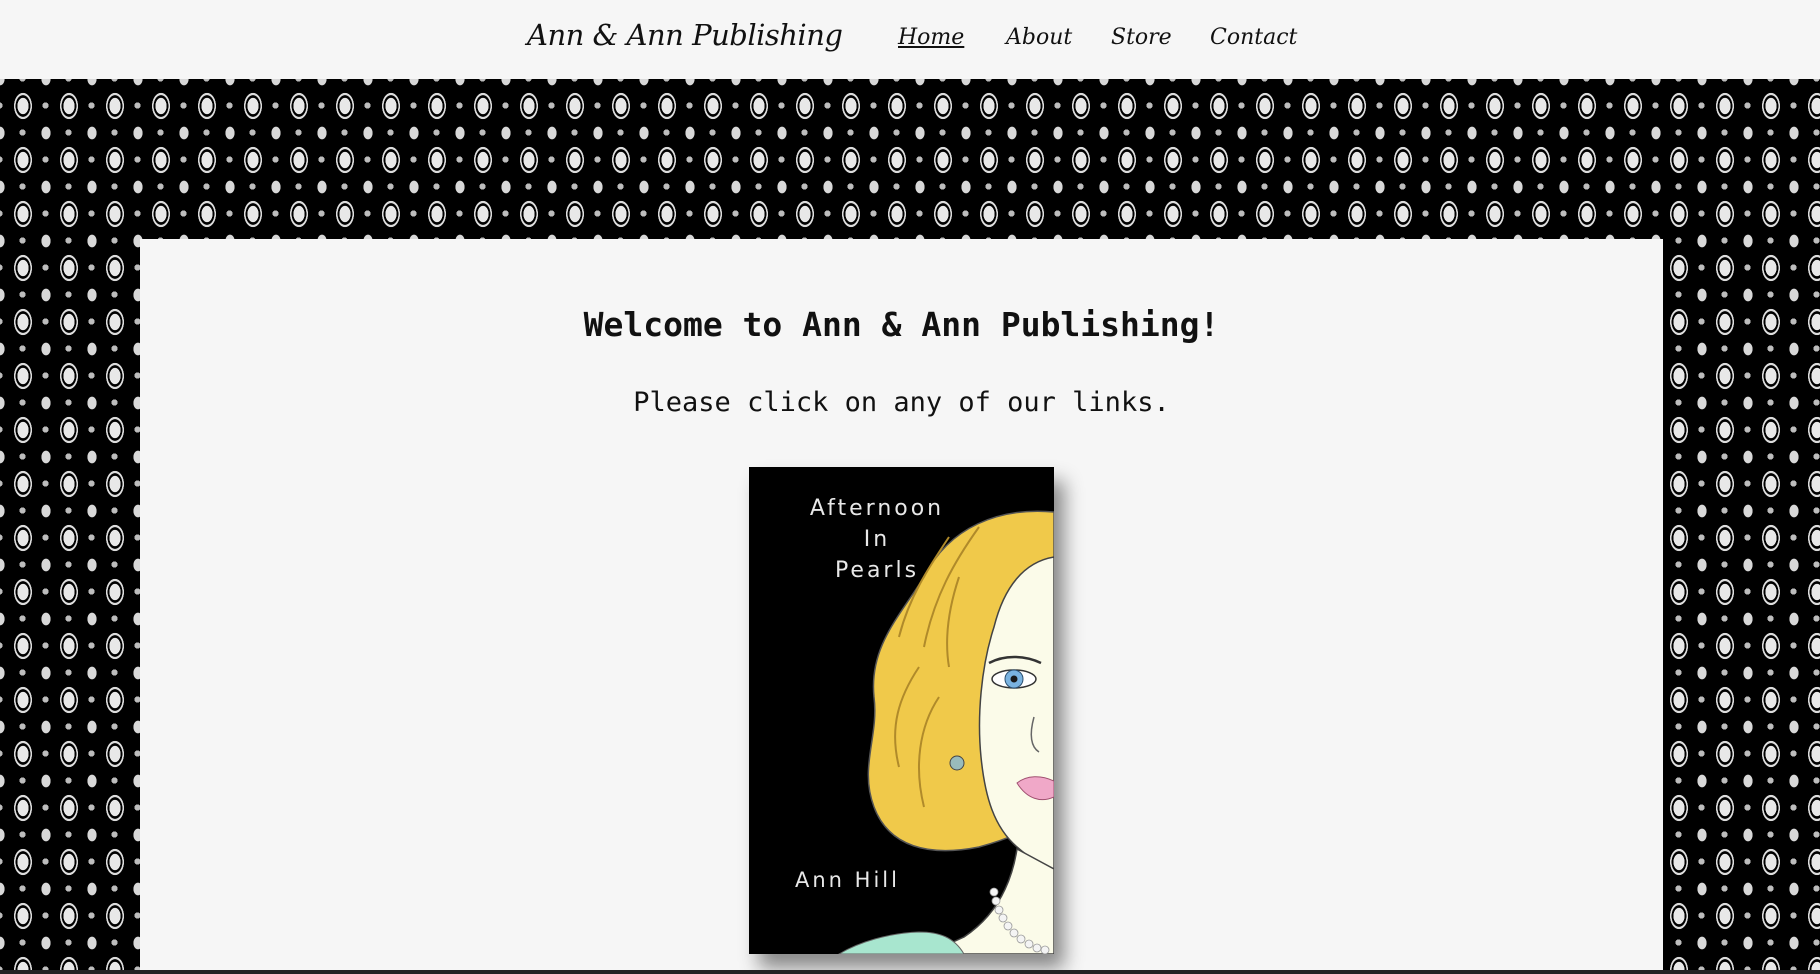 The width and height of the screenshot is (1820, 974). What do you see at coordinates (901, 324) in the screenshot?
I see `welcome-heading: Welcome to Ann & Ann Publishing!` at bounding box center [901, 324].